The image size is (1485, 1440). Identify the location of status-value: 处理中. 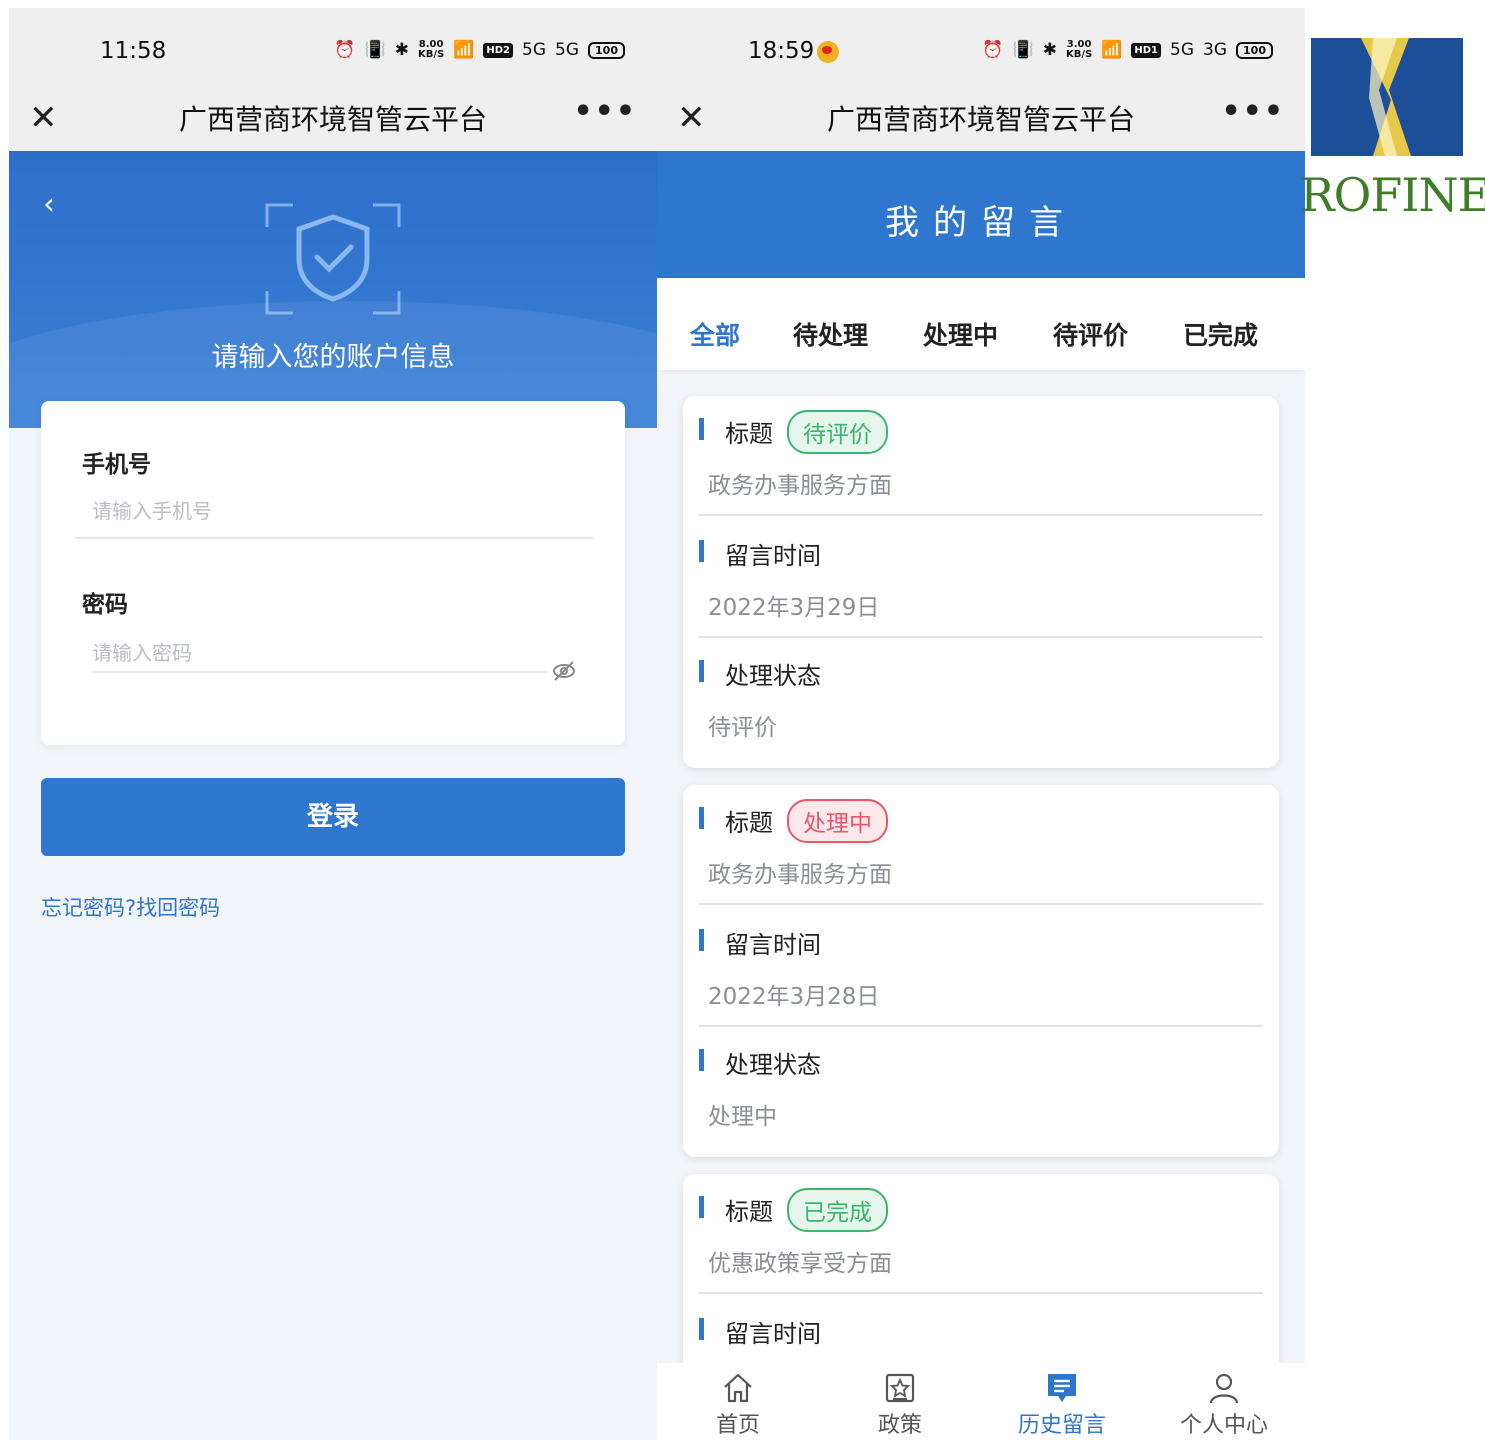
(742, 1117).